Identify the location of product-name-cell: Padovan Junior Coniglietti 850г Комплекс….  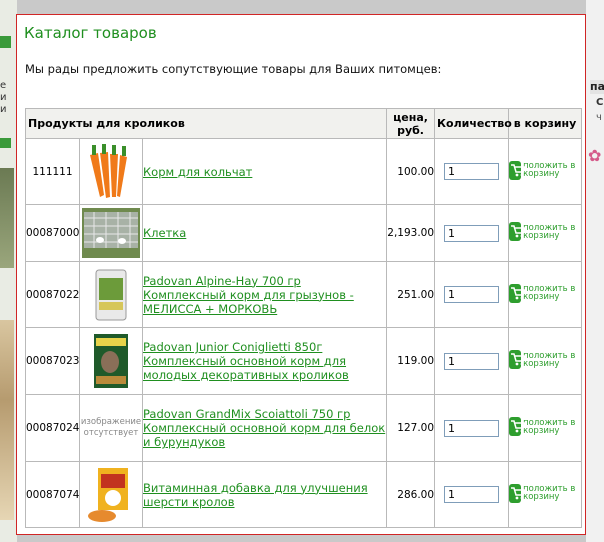
(264, 361).